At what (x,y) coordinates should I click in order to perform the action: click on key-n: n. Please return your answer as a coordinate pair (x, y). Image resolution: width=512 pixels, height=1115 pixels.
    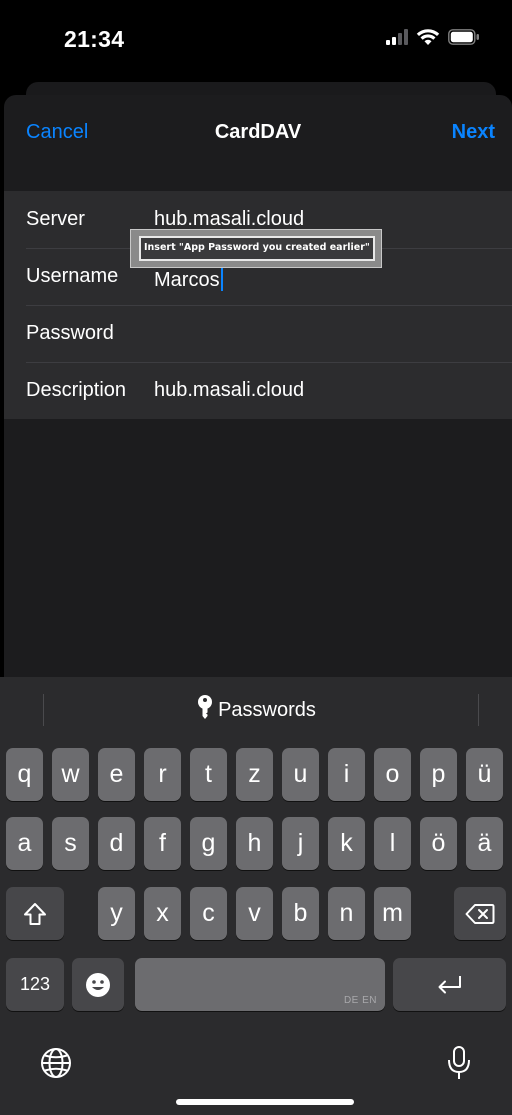
    Looking at the image, I should click on (346, 913).